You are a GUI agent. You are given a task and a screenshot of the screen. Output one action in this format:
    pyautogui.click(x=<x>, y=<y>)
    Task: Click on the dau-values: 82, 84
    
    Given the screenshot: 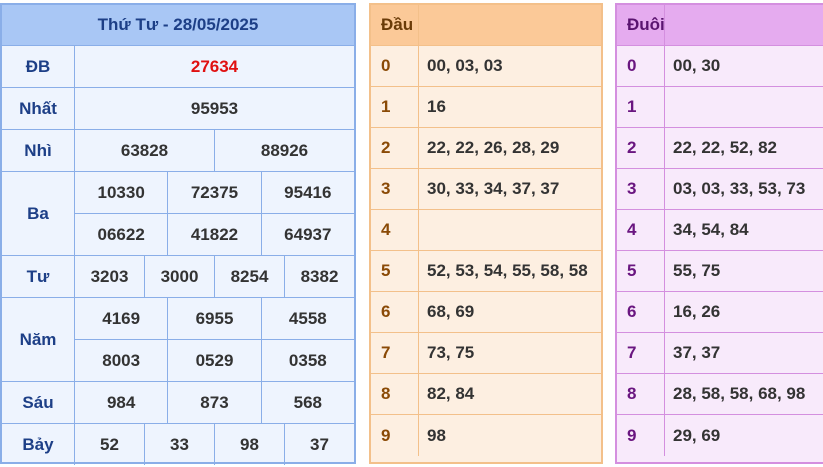 What is the action you would take?
    pyautogui.click(x=451, y=393)
    